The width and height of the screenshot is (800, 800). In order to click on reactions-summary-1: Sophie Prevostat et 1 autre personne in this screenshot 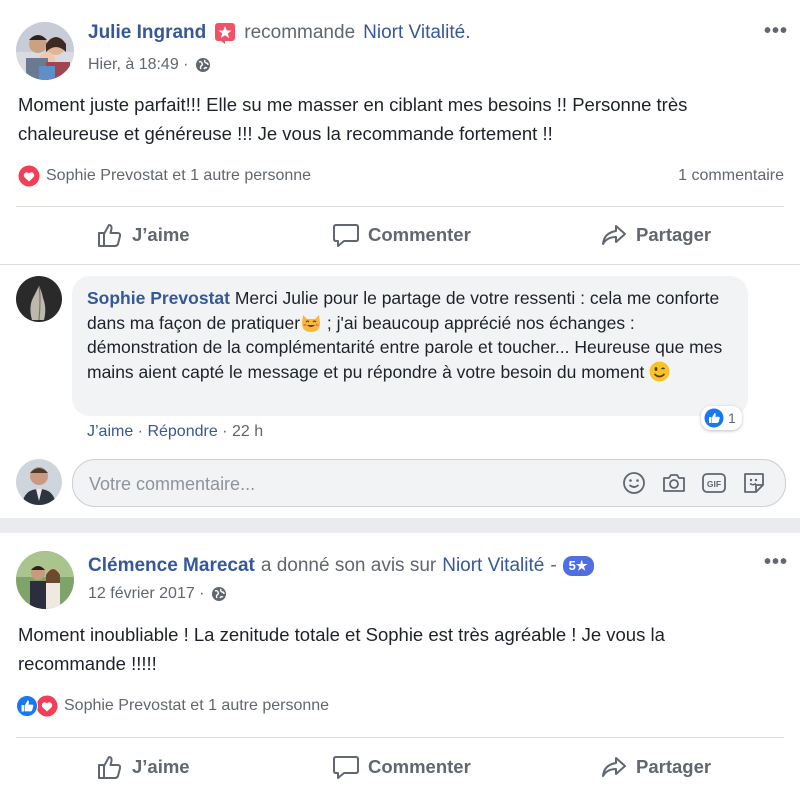, I will do `click(164, 176)`.